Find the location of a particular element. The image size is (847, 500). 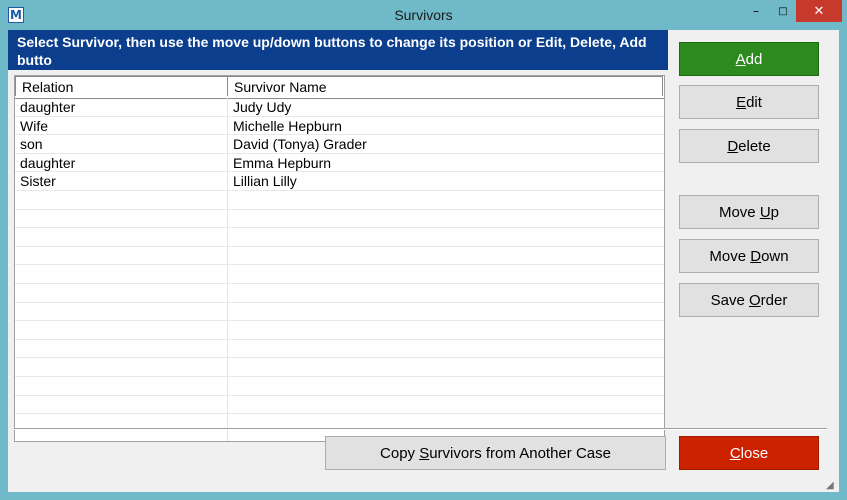

save-order-button: Save Order is located at coordinates (749, 300).